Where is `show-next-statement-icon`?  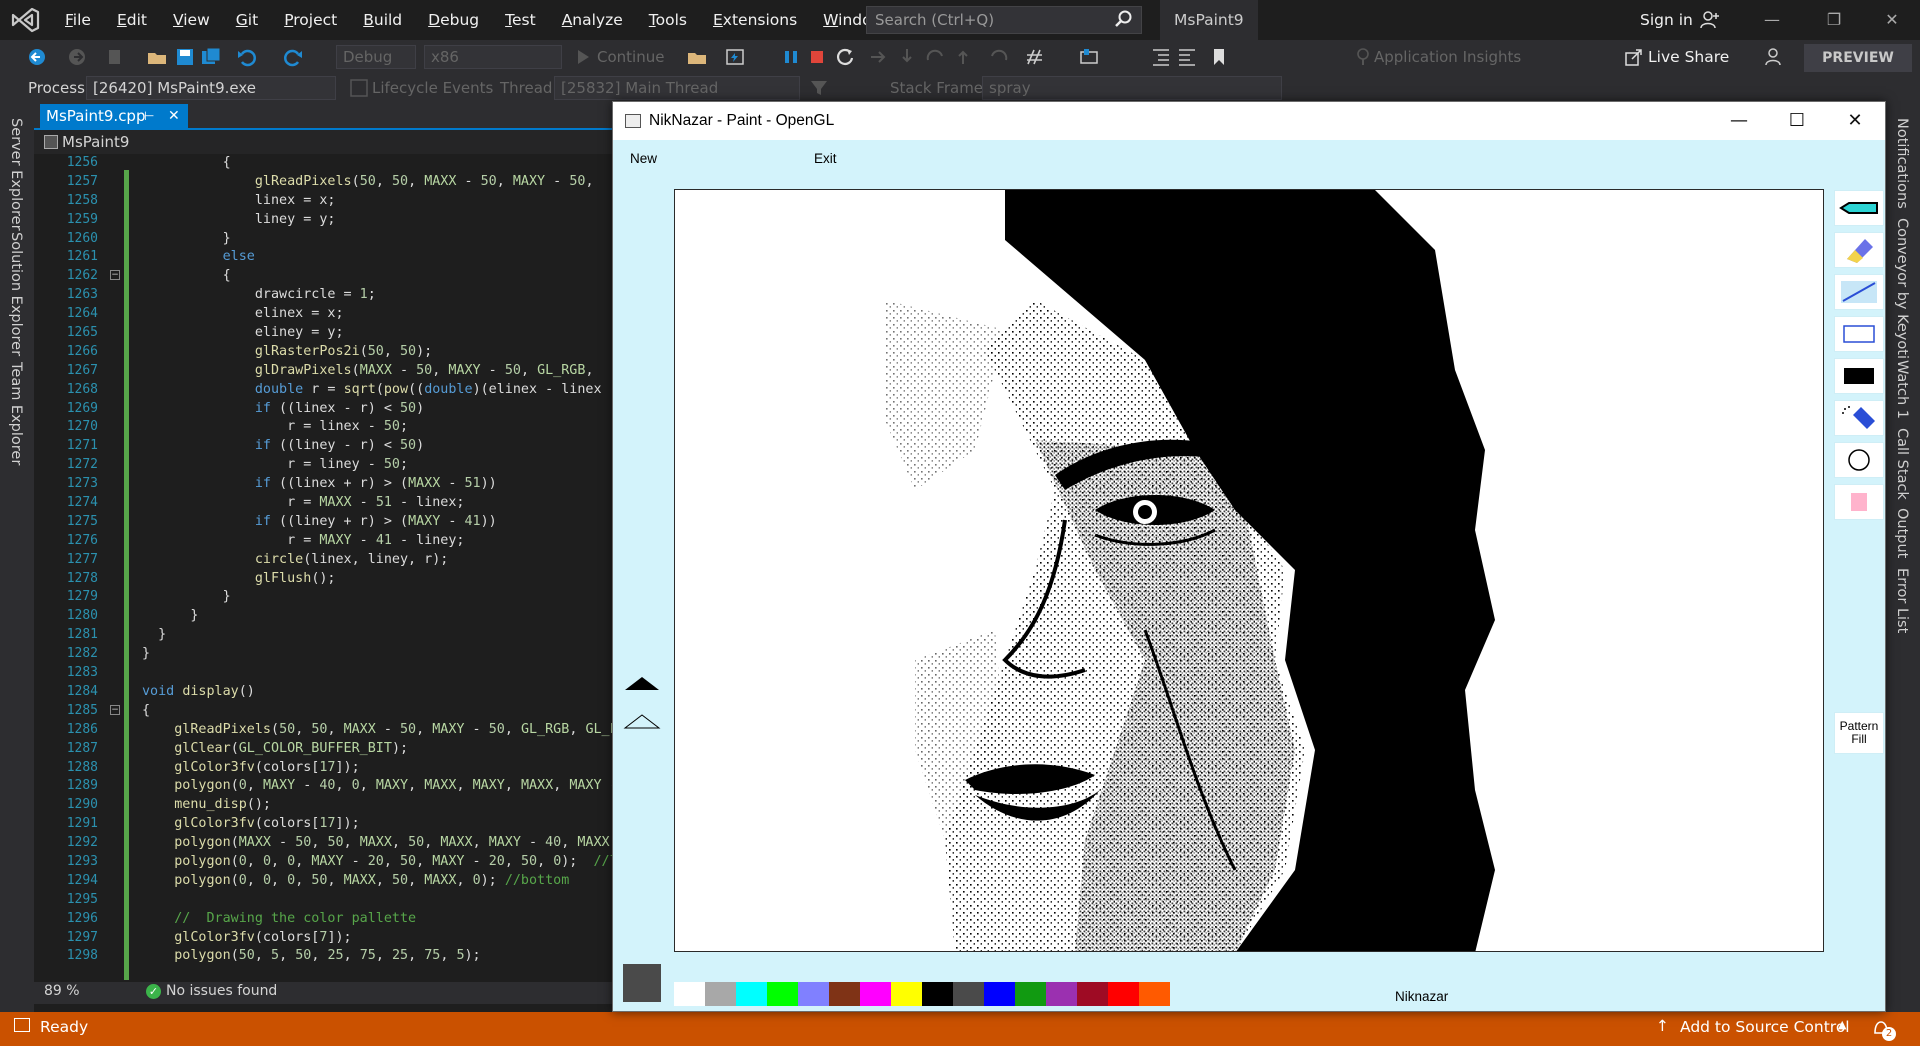
show-next-statement-icon is located at coordinates (879, 57).